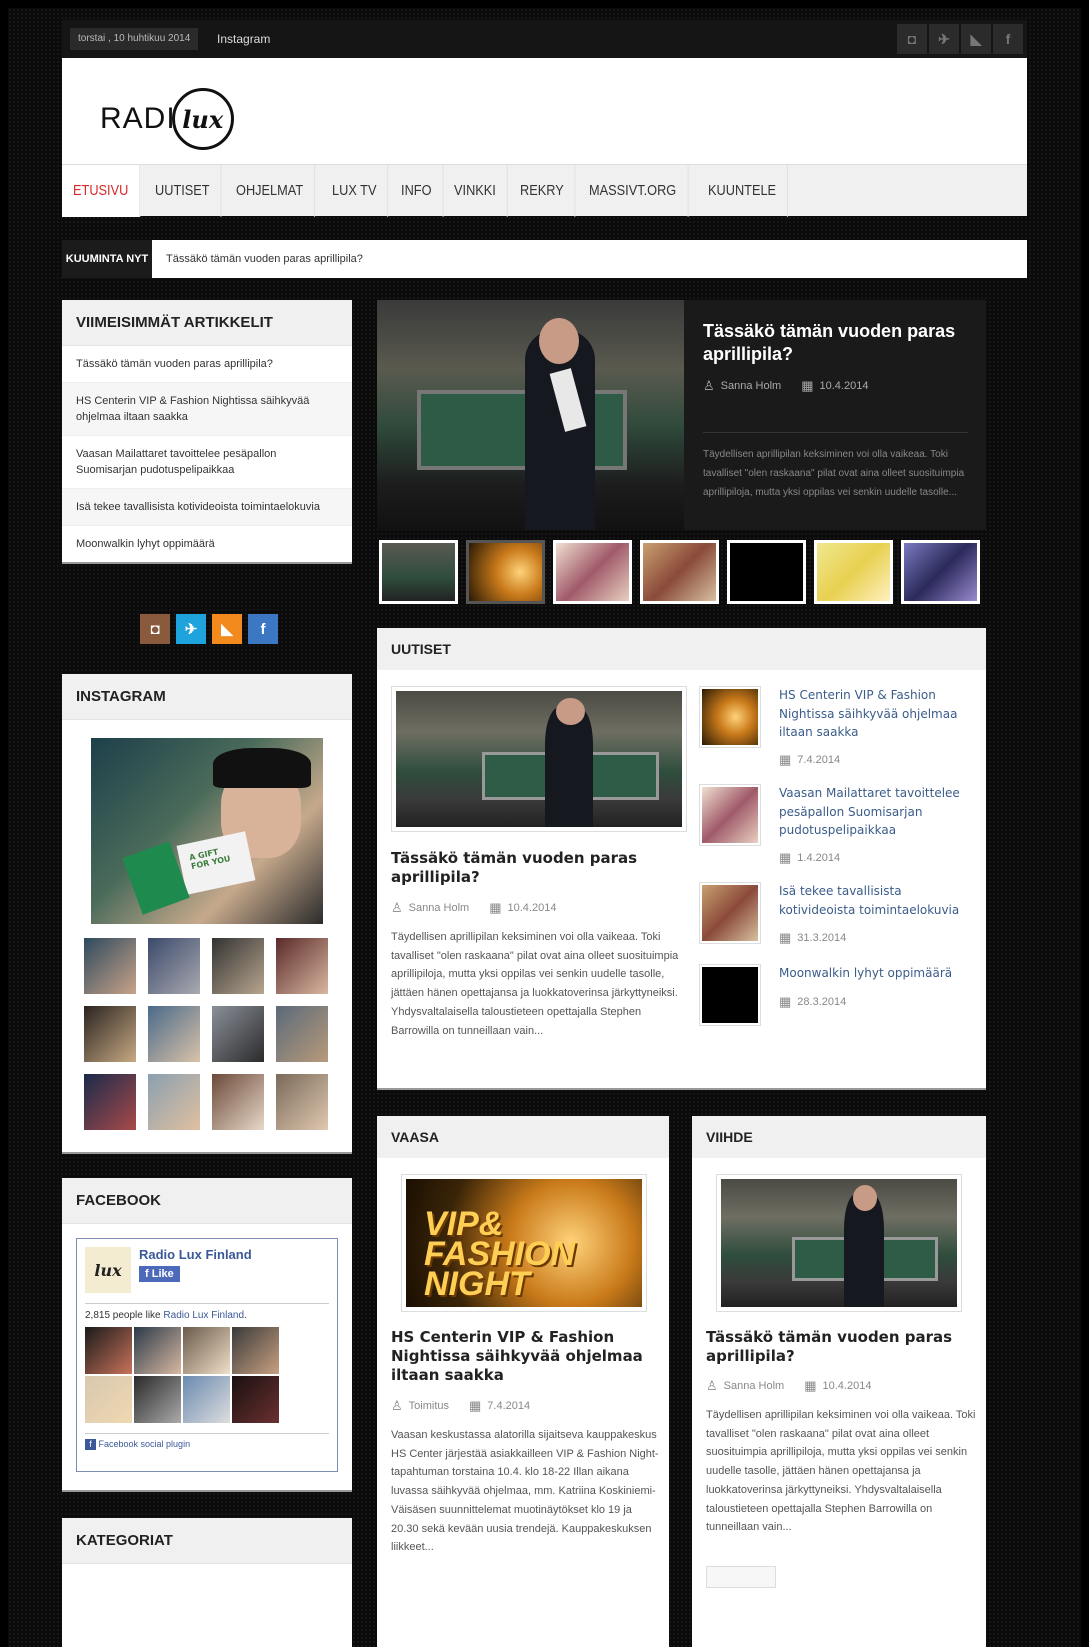 Image resolution: width=1089 pixels, height=1647 pixels. What do you see at coordinates (355, 191) in the screenshot?
I see `nav-item-lux-tv: LUX TV` at bounding box center [355, 191].